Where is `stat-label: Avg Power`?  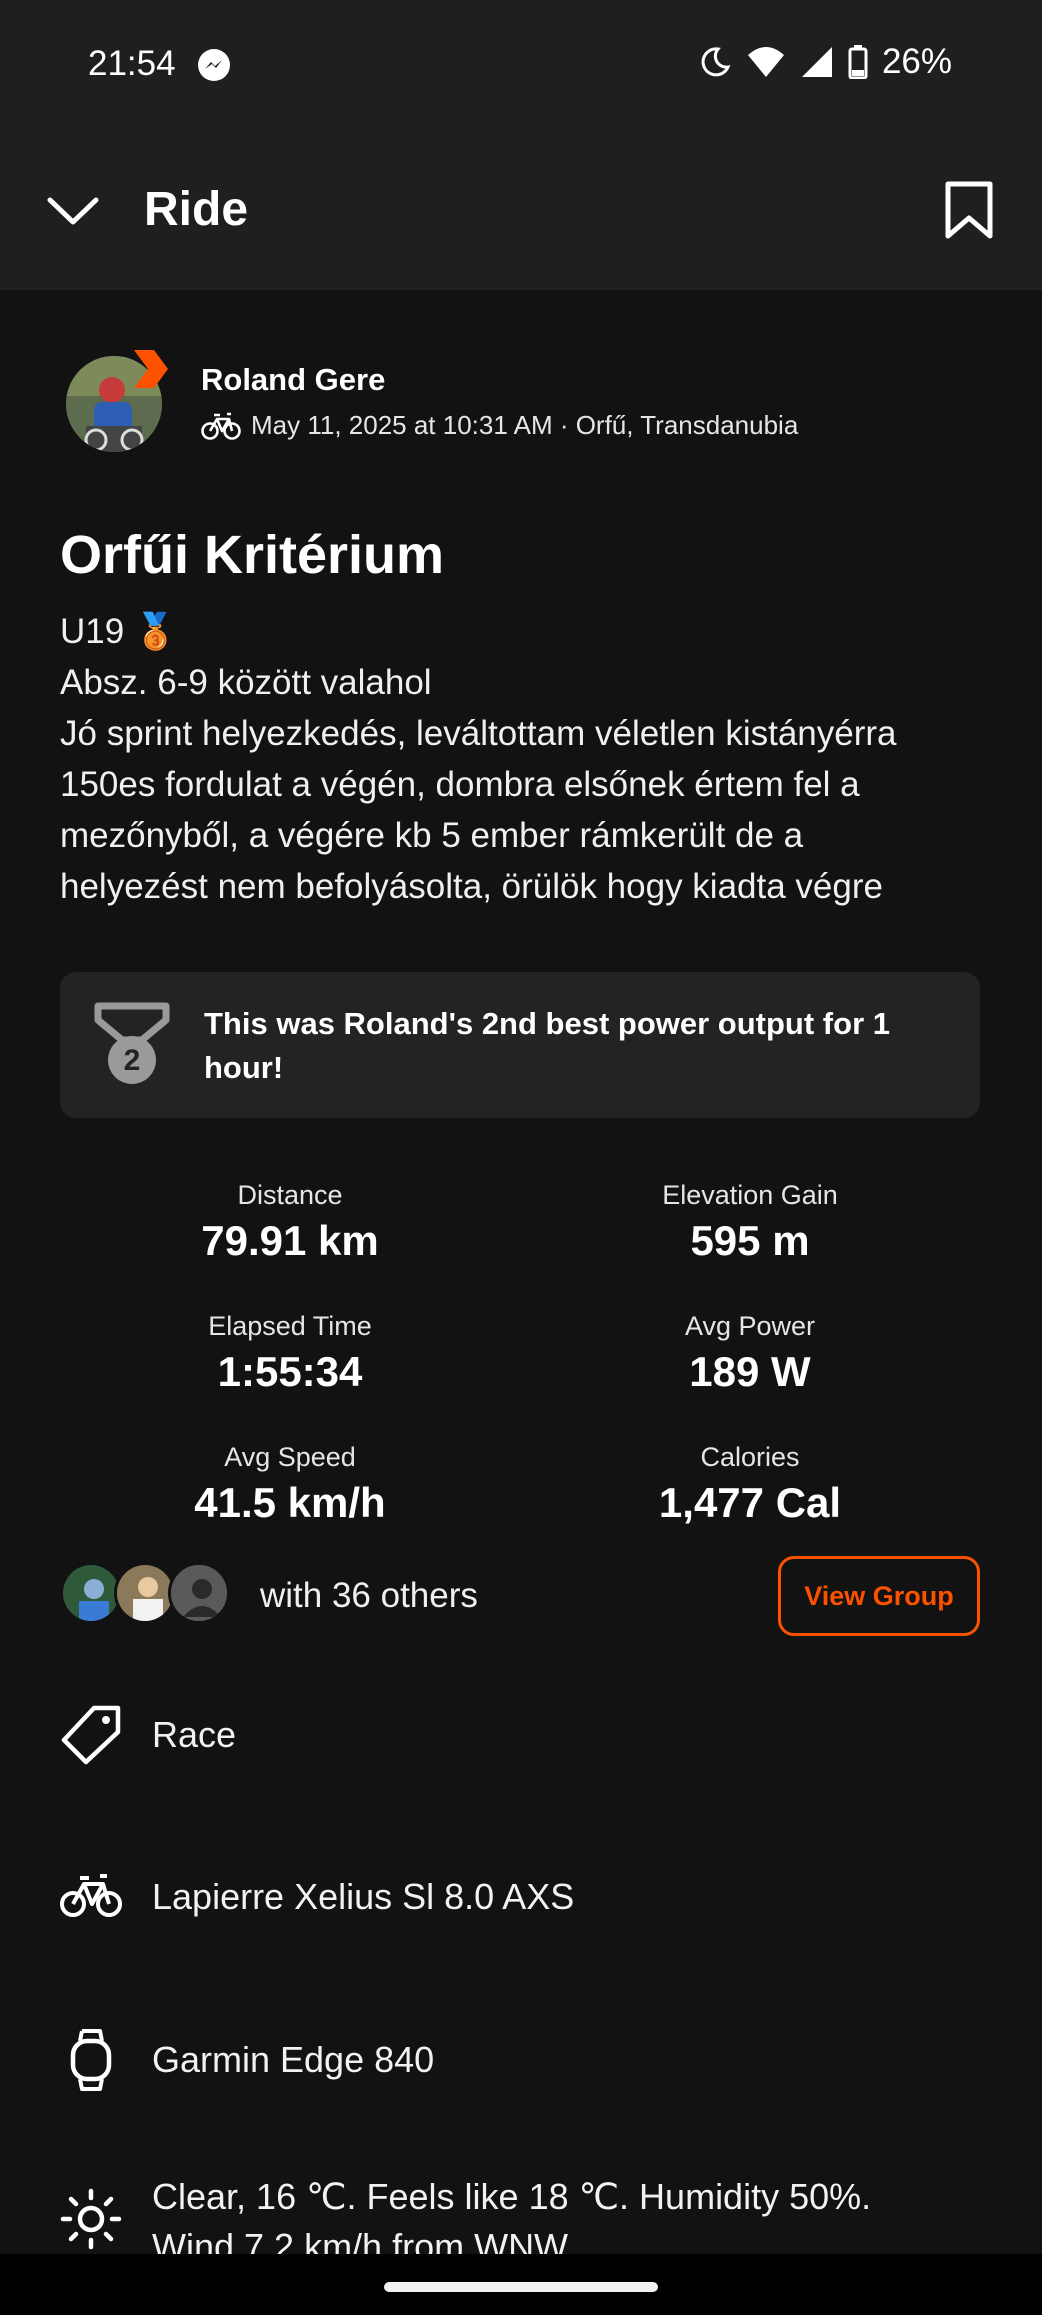
stat-label: Avg Power is located at coordinates (750, 1326).